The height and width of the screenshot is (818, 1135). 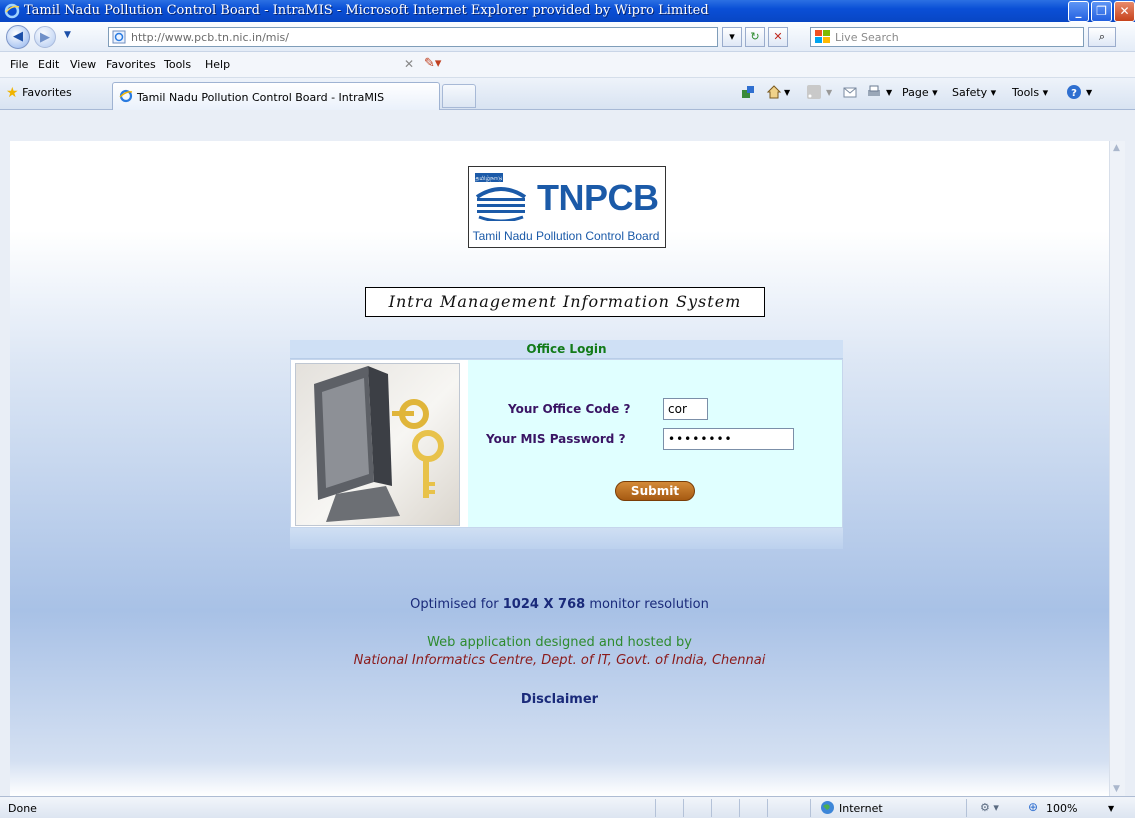 I want to click on toolbar-addon-icon: ✎▾, so click(x=432, y=63).